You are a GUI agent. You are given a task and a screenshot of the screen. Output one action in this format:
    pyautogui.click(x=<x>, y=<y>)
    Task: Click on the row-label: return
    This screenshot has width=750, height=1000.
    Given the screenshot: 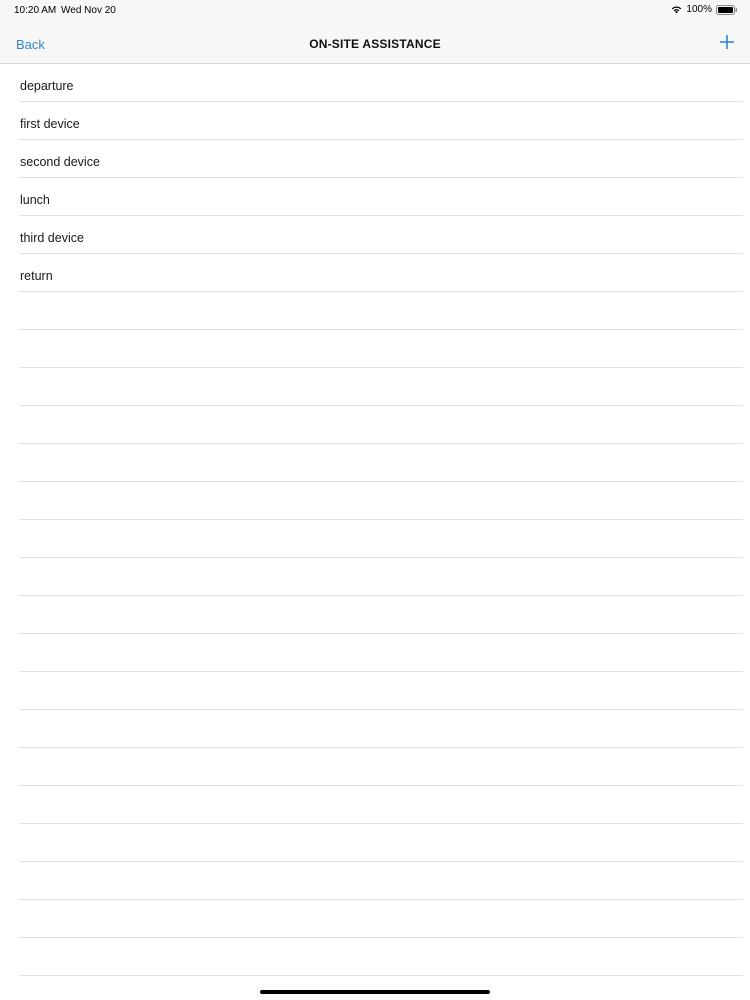 What is the action you would take?
    pyautogui.click(x=36, y=276)
    